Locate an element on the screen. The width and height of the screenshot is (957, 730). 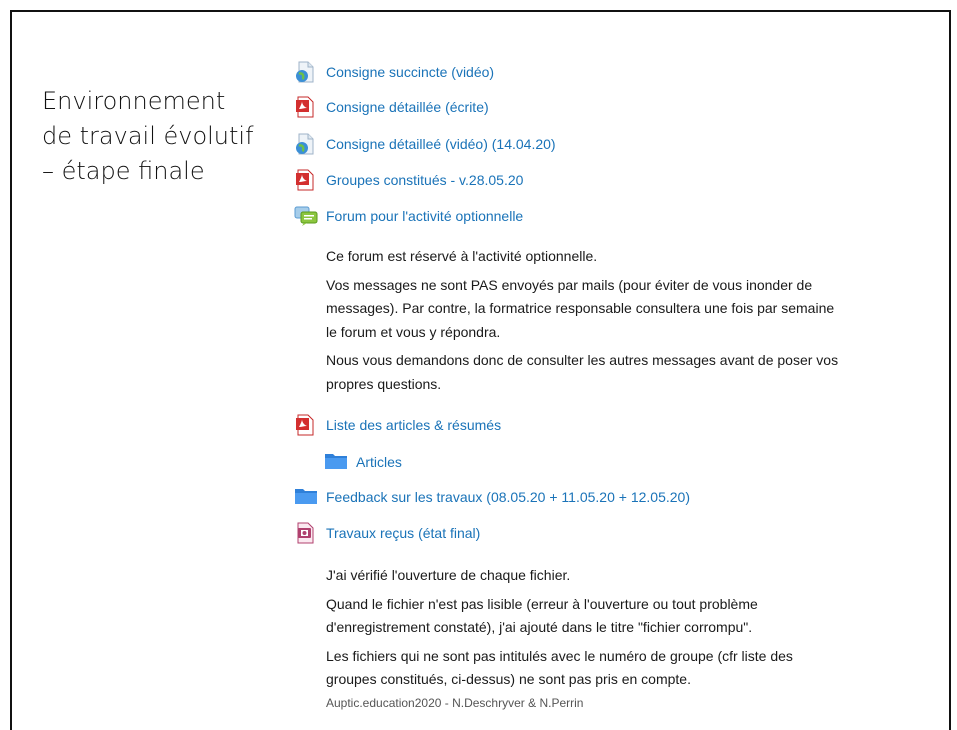
forum-icon is located at coordinates (306, 216).